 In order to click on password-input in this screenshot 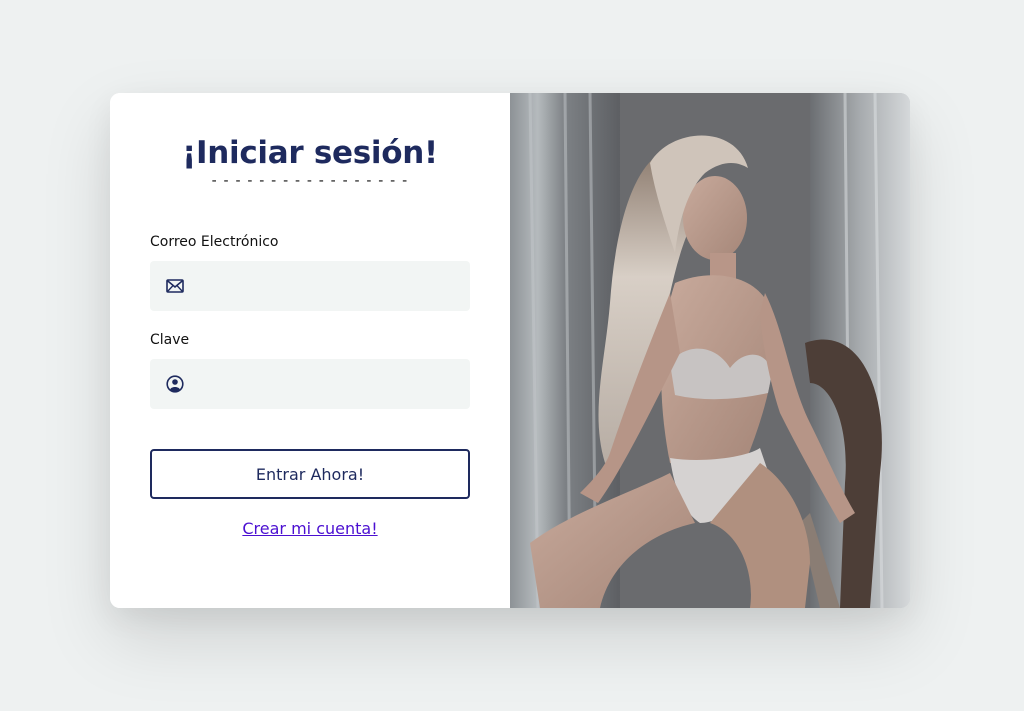, I will do `click(327, 384)`.